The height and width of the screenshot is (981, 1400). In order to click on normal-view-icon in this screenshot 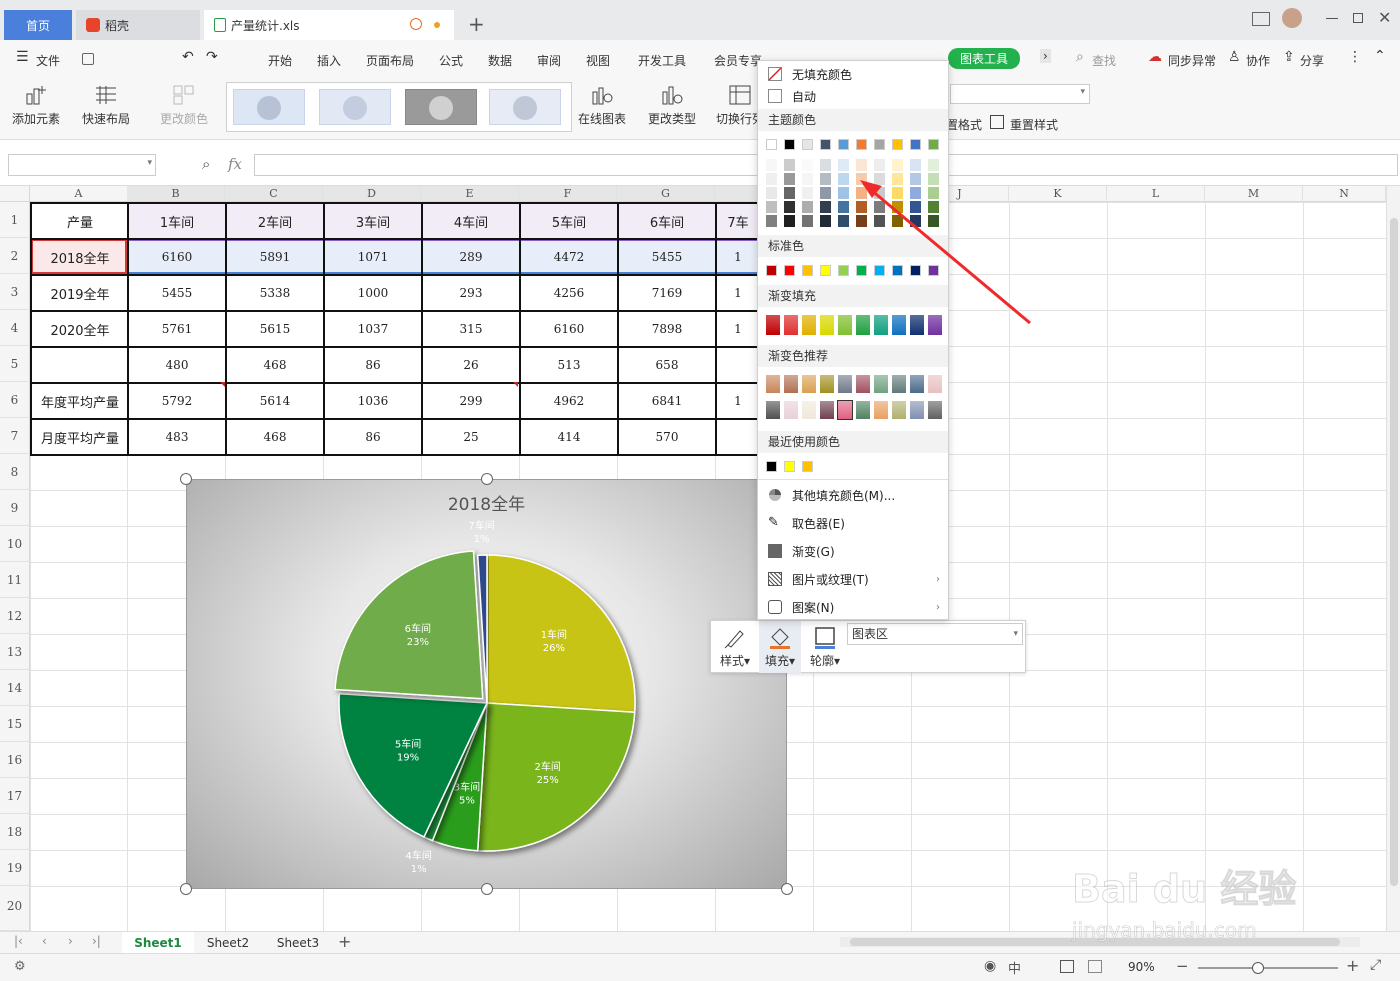, I will do `click(1067, 966)`.